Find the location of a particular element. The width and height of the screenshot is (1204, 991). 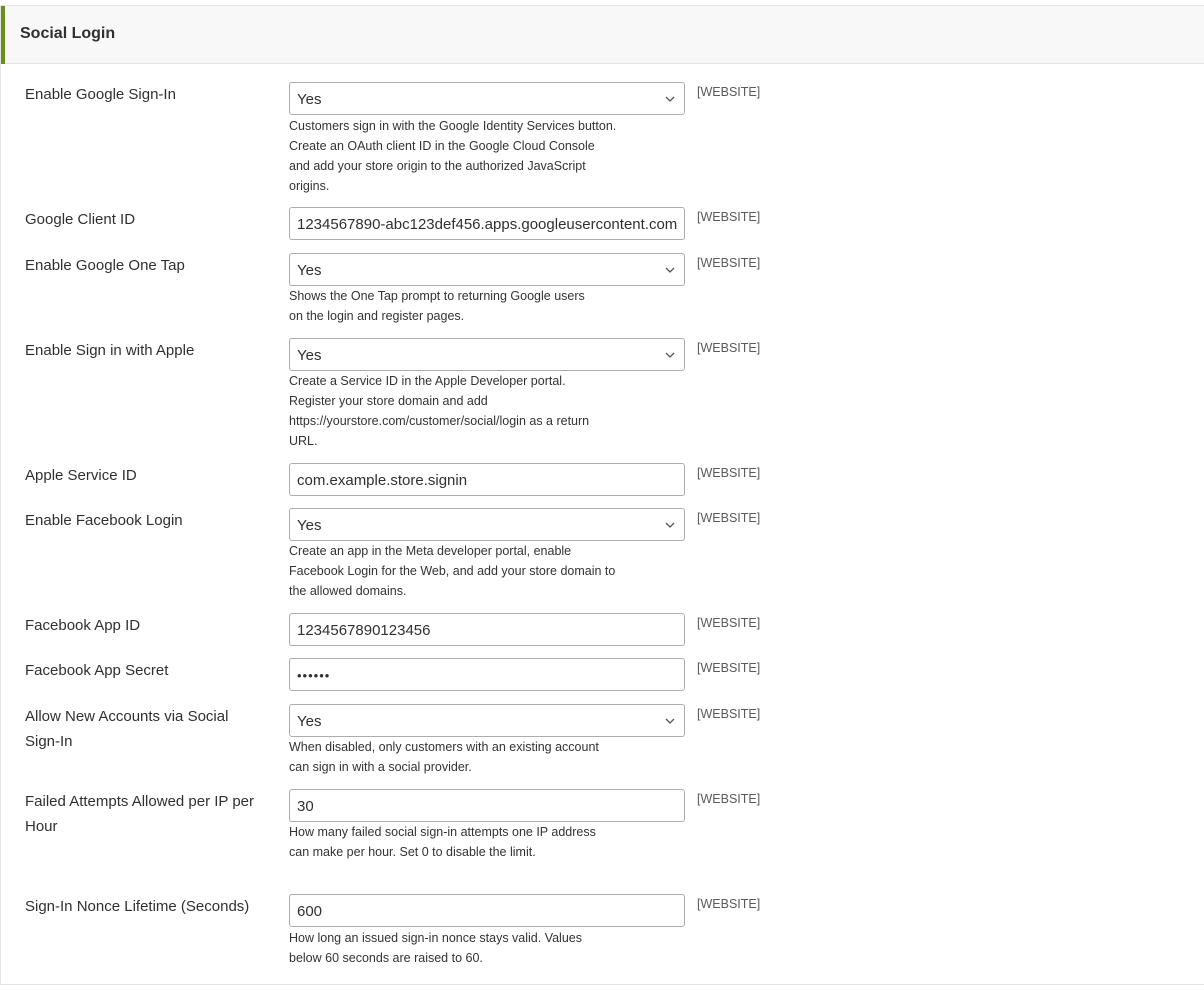

apple-service-id-value: com.example.store.signin is located at coordinates (382, 480).